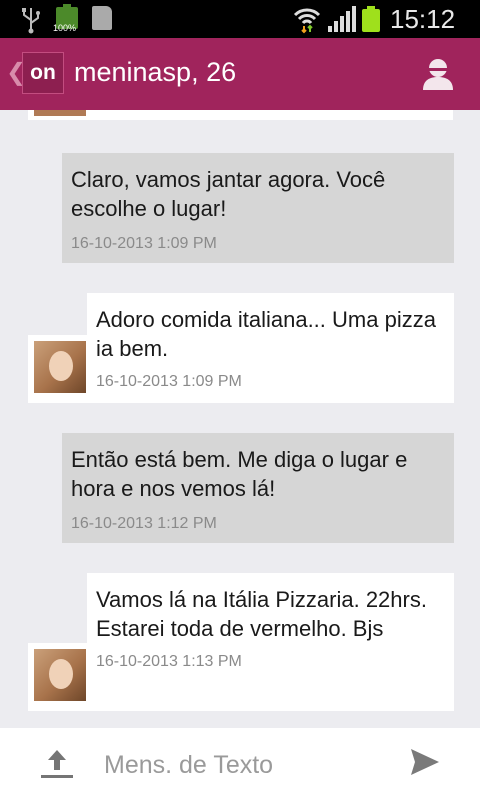 Image resolution: width=480 pixels, height=800 pixels. Describe the element at coordinates (342, 19) in the screenshot. I see `signal-icon` at that location.